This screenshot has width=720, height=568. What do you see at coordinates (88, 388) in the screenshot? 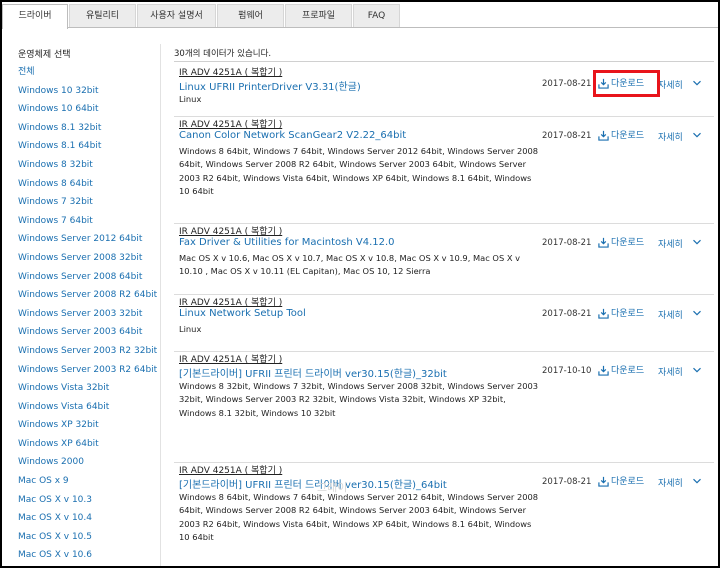
I see `os-filter-item: Windows Vista 32bit` at bounding box center [88, 388].